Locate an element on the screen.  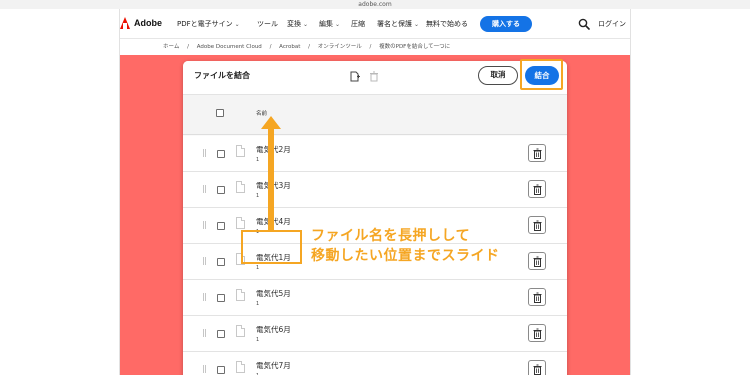
breadcrumb-current: 複数のPDFを結合して一つに is located at coordinates (415, 47).